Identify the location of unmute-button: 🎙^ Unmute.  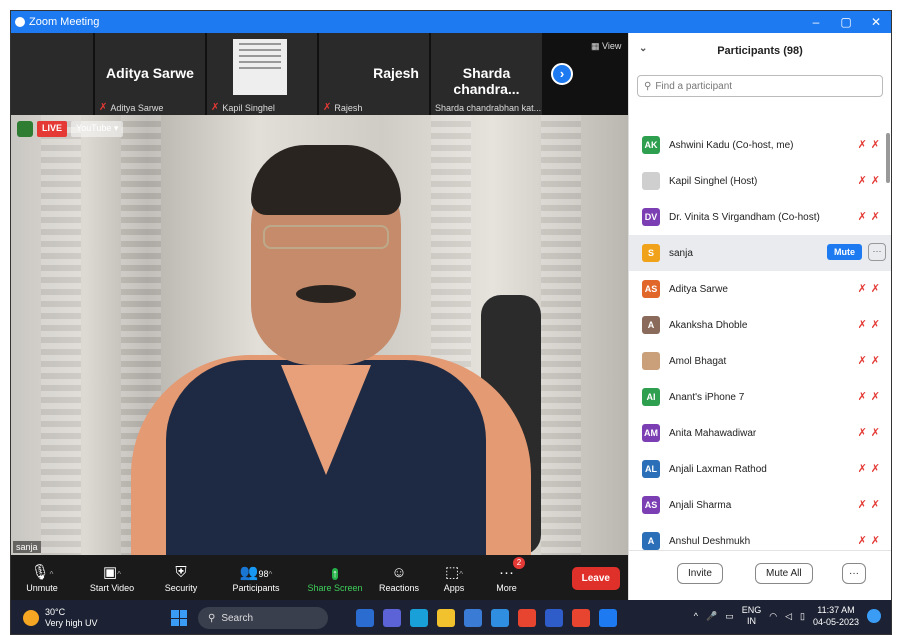
(42, 577).